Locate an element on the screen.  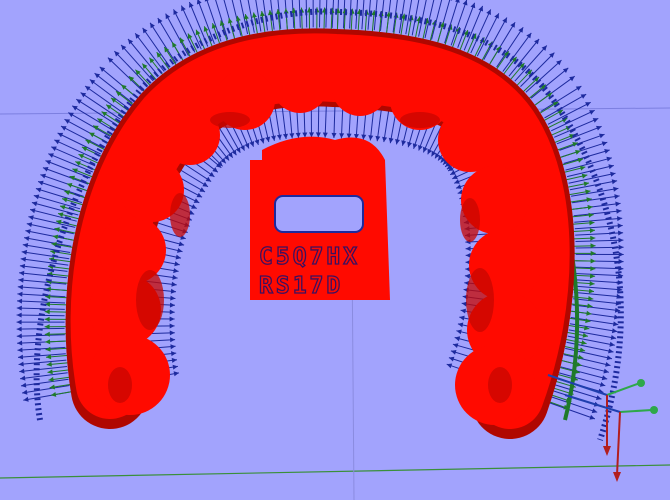
engraved-id-line2: RS17D is located at coordinates (301, 286).